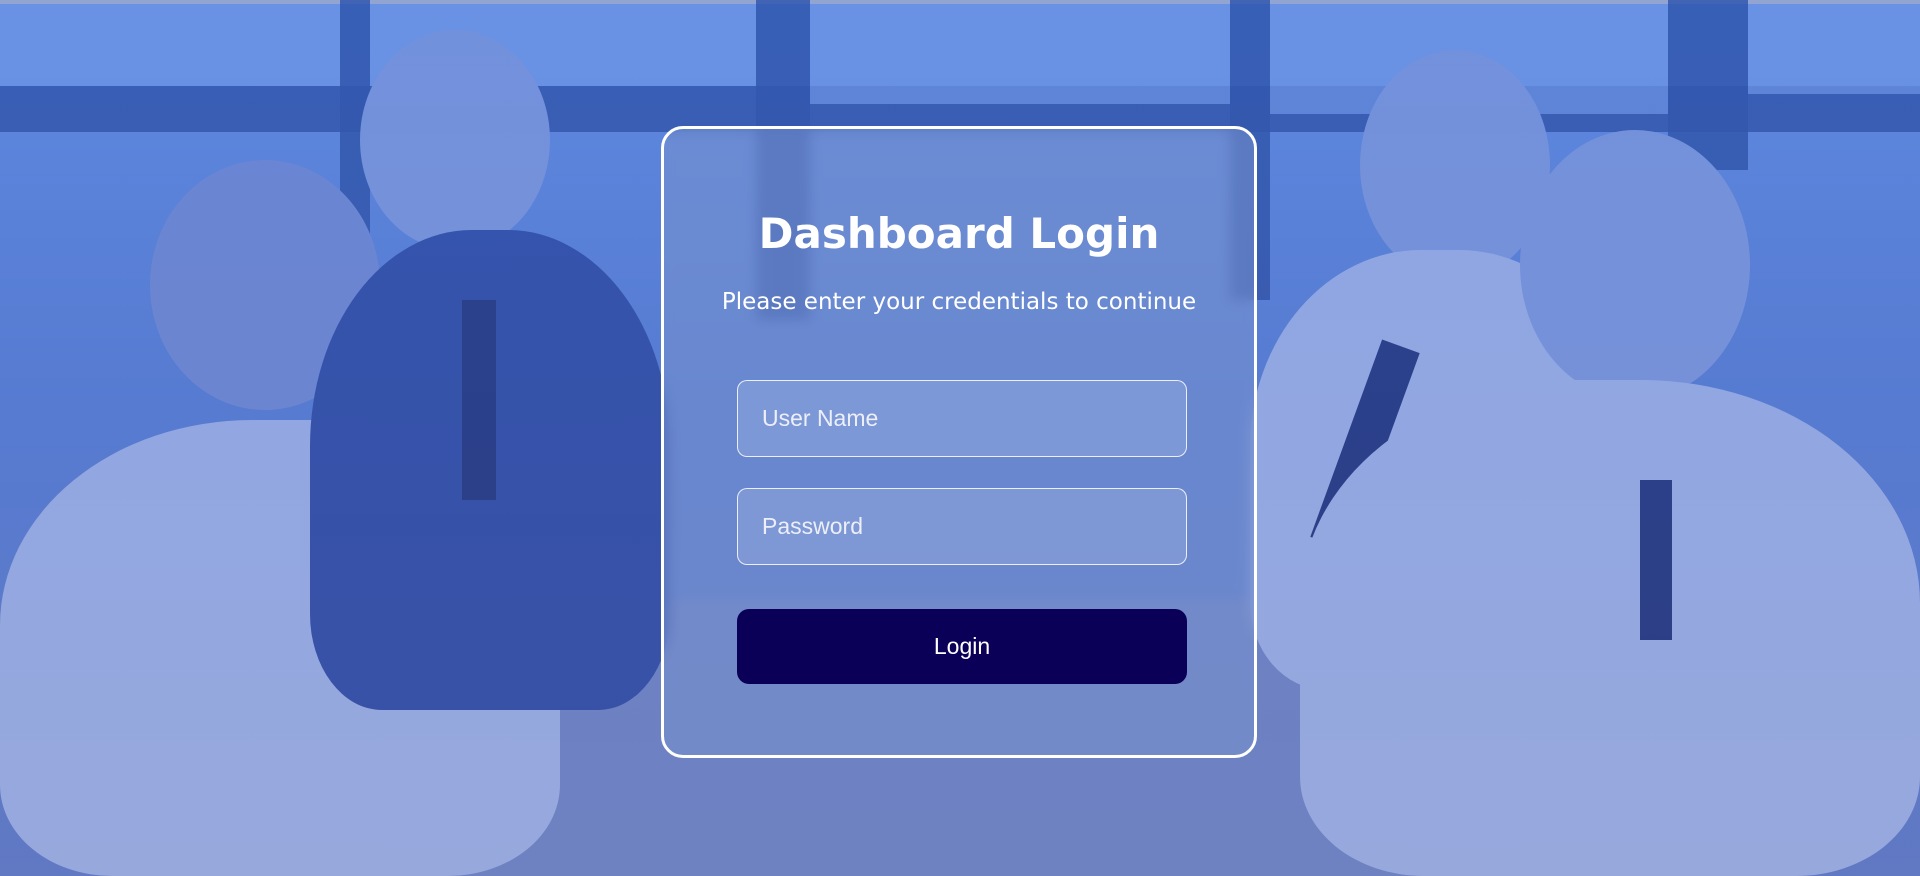 The height and width of the screenshot is (876, 1920). What do you see at coordinates (962, 646) in the screenshot?
I see `login-button: Login` at bounding box center [962, 646].